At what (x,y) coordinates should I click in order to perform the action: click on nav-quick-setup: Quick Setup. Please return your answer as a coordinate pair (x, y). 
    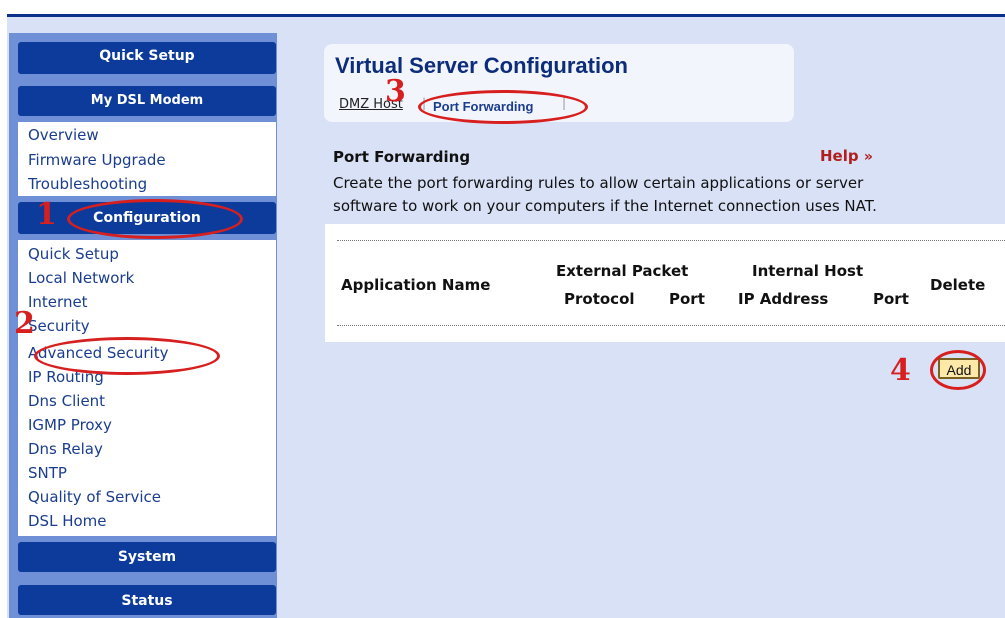
    Looking at the image, I should click on (147, 58).